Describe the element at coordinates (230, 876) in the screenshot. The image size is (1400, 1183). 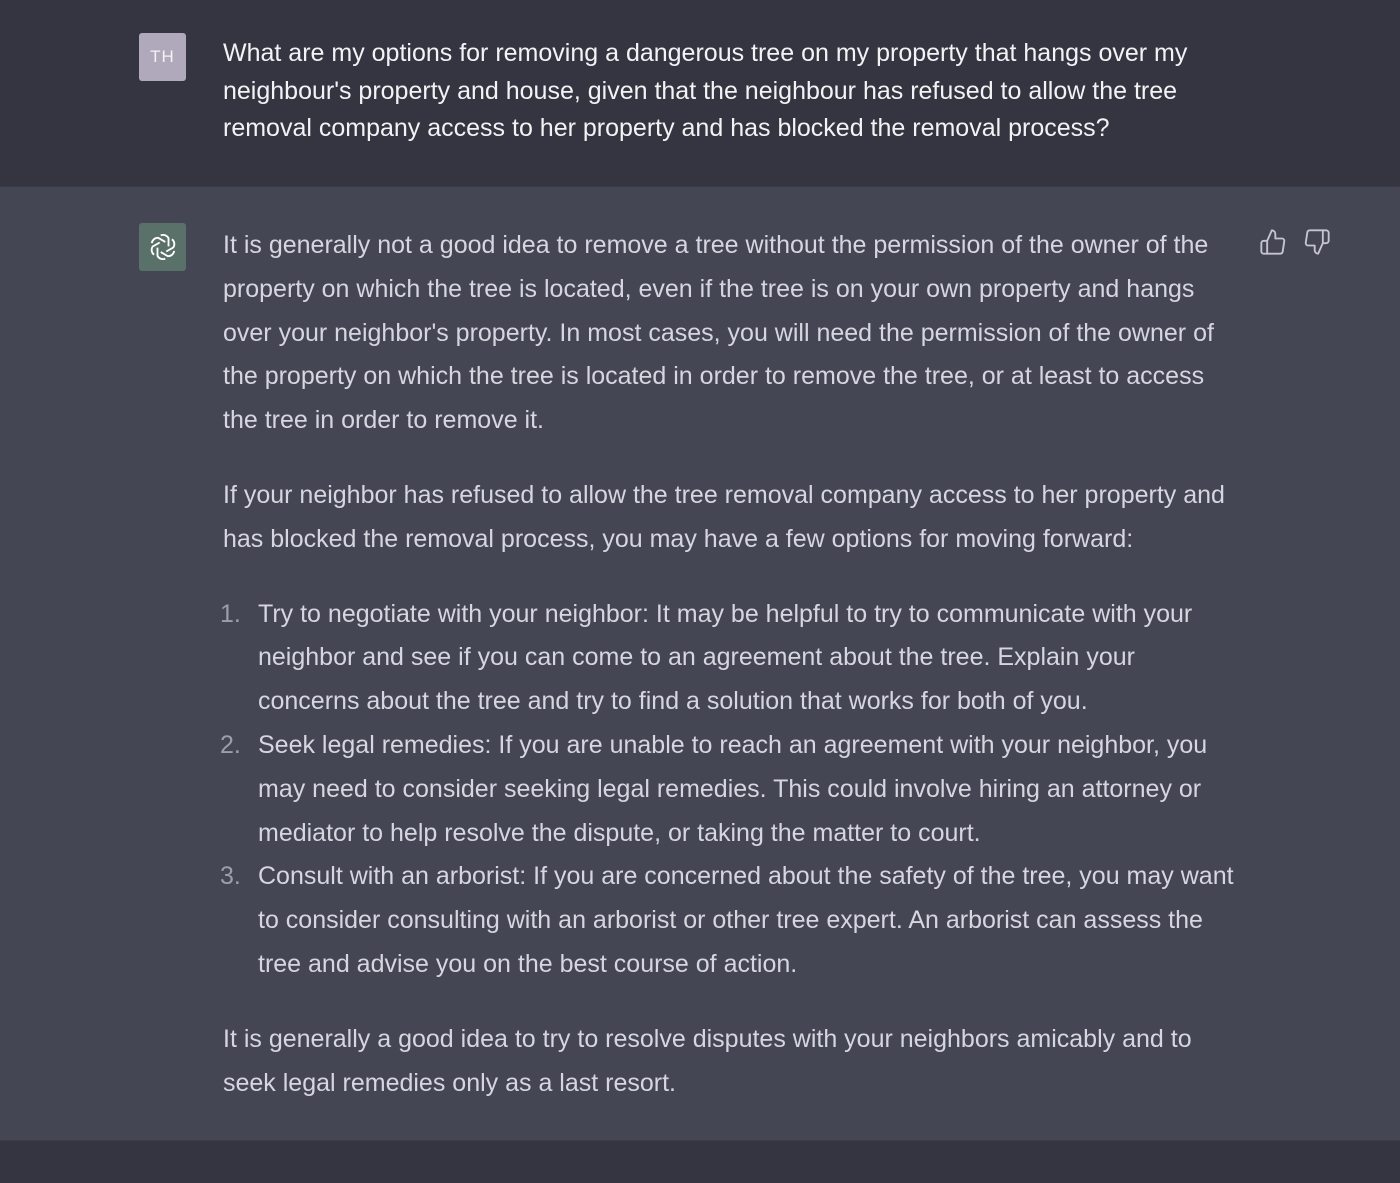
I see `list-item-number: 3.` at that location.